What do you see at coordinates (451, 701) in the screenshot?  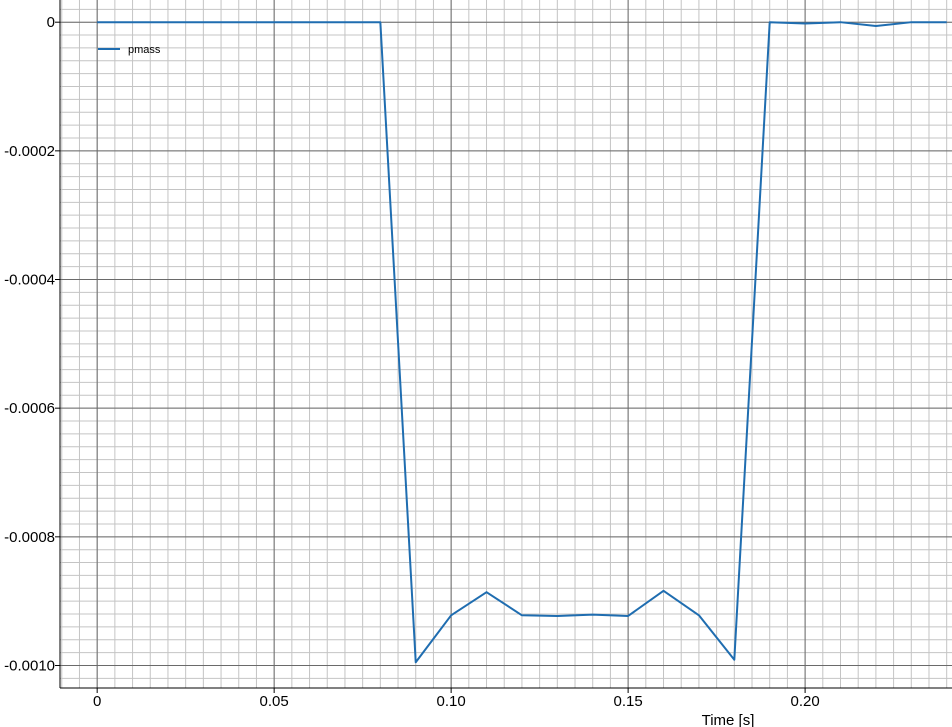 I see `x-tick-label: 0.10` at bounding box center [451, 701].